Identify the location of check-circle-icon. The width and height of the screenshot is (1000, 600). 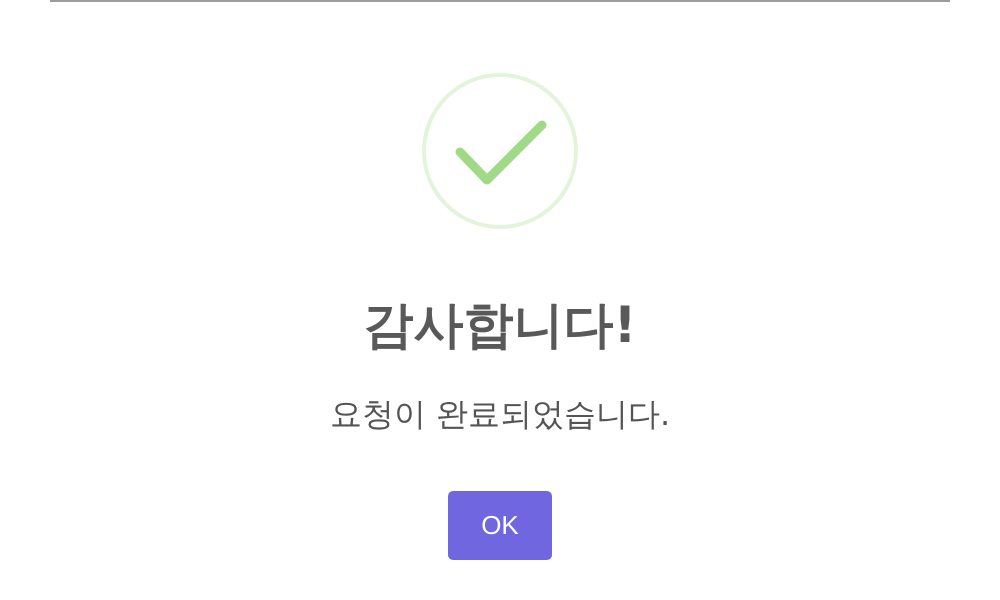
(500, 151).